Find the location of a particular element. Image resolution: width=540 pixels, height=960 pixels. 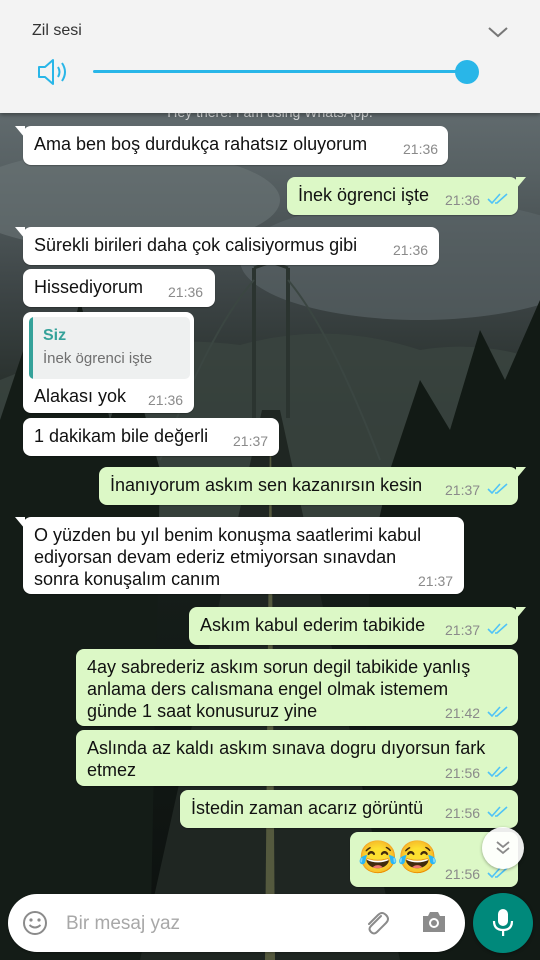

message-outgoing: Askım kabul ederim tabikide 21:37 is located at coordinates (357, 626).